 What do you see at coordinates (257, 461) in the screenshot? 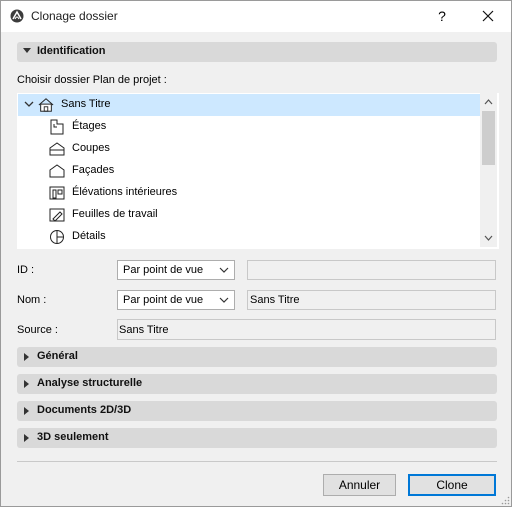
I see `footer-divider` at bounding box center [257, 461].